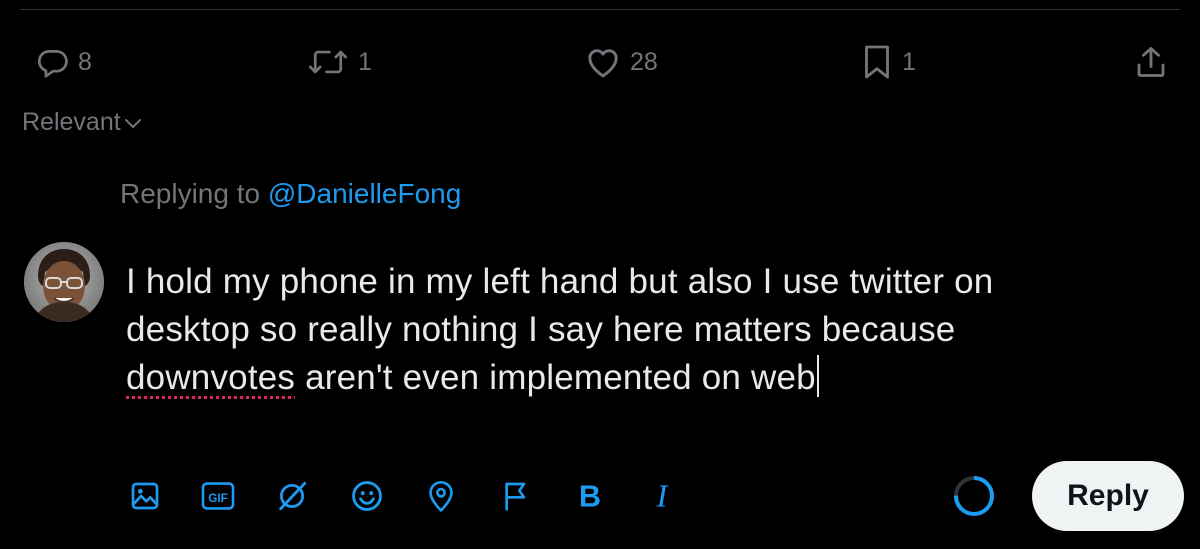  I want to click on italic-icon: I, so click(662, 496).